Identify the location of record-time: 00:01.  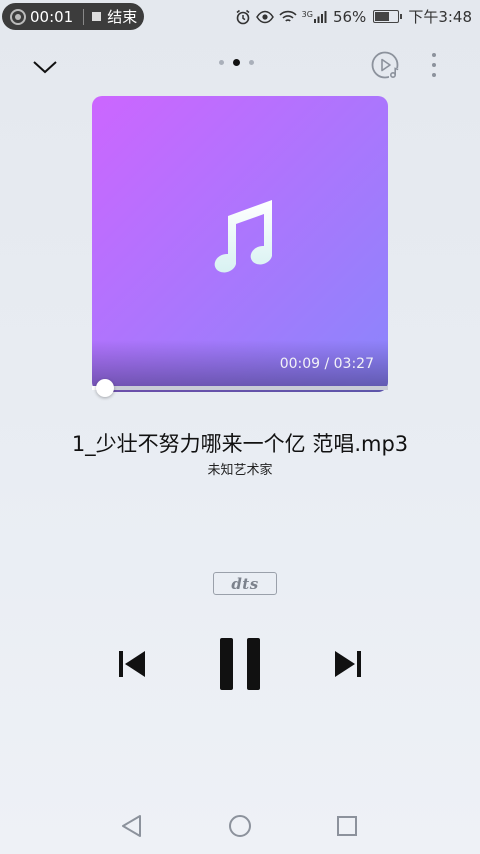
(52, 16).